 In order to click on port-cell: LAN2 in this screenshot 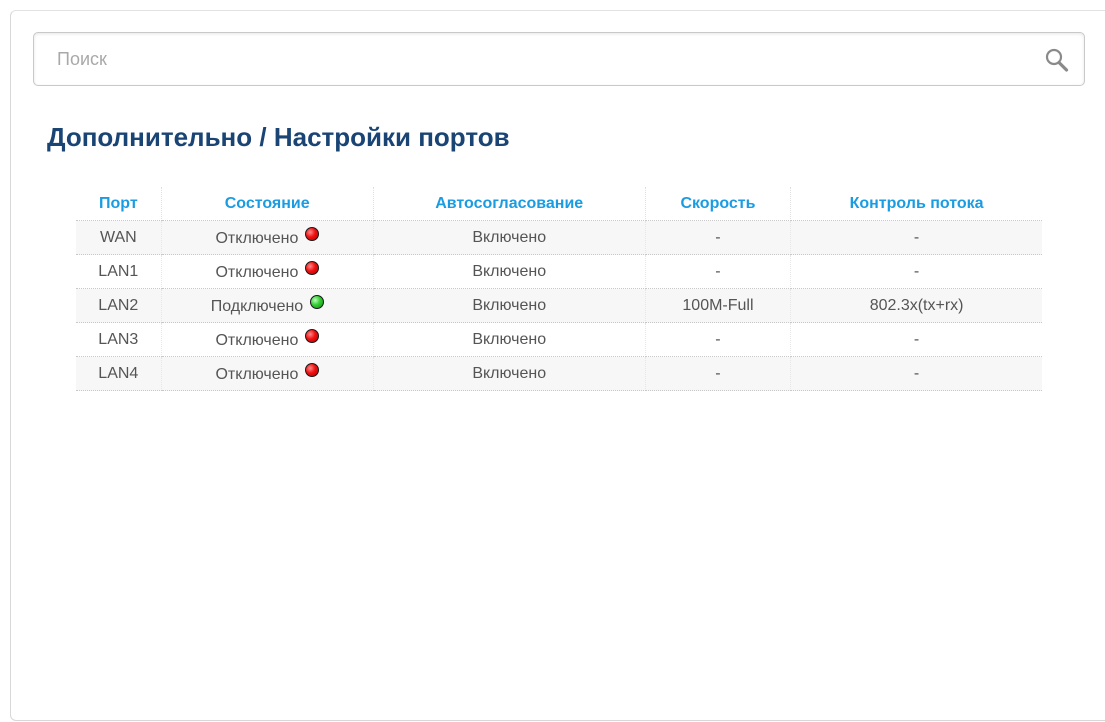, I will do `click(119, 305)`.